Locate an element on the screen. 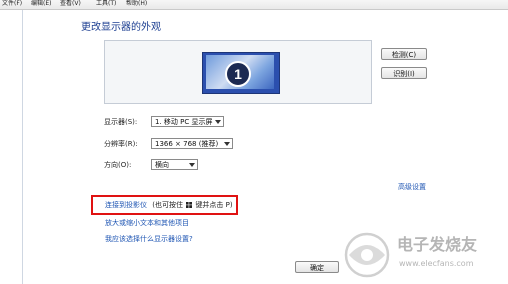  display-select: 1. 移动 PC 显示屏 is located at coordinates (187, 121).